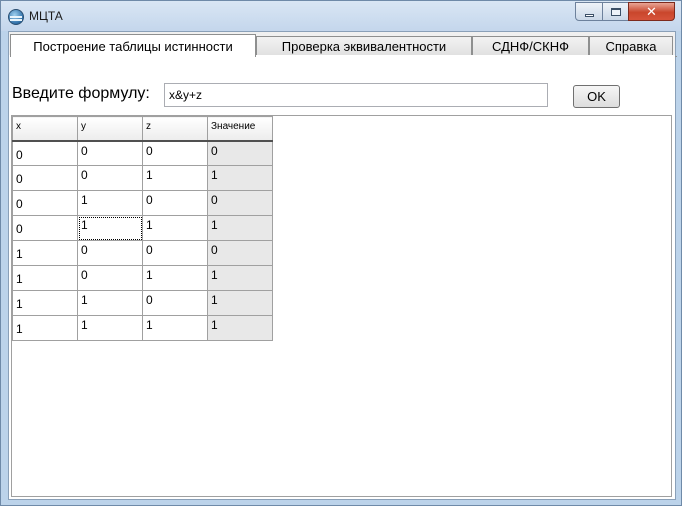 This screenshot has width=682, height=506. What do you see at coordinates (596, 96) in the screenshot?
I see `ok-button: OK` at bounding box center [596, 96].